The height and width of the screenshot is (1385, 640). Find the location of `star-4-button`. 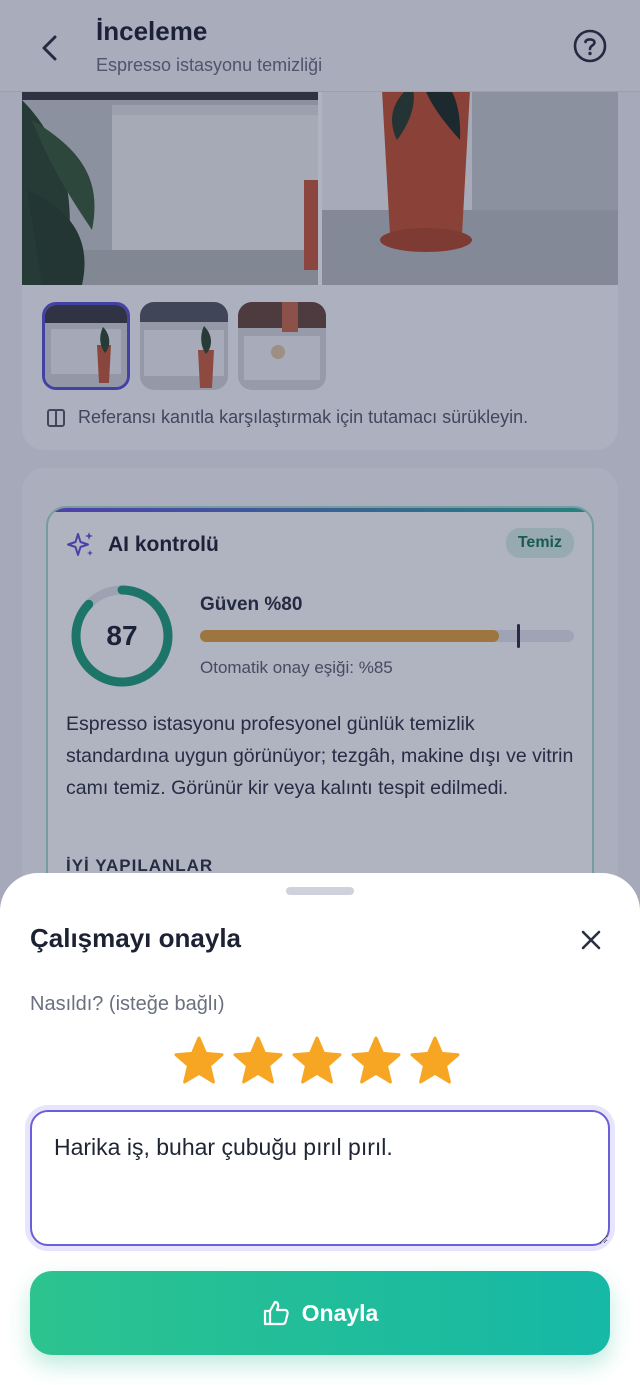

star-4-button is located at coordinates (376, 1062).